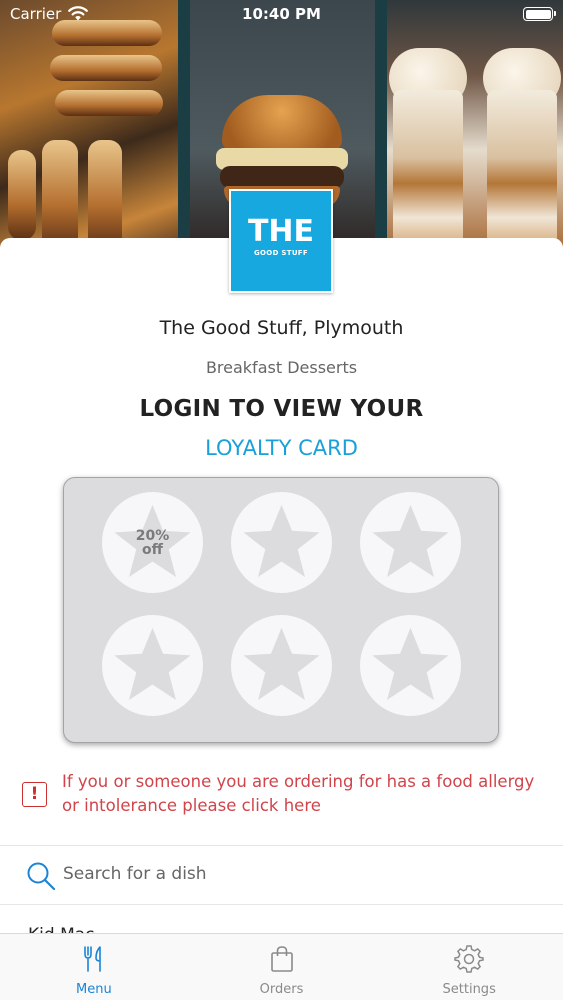 Image resolution: width=563 pixels, height=1000 pixels. I want to click on shopping-bag-icon, so click(281, 959).